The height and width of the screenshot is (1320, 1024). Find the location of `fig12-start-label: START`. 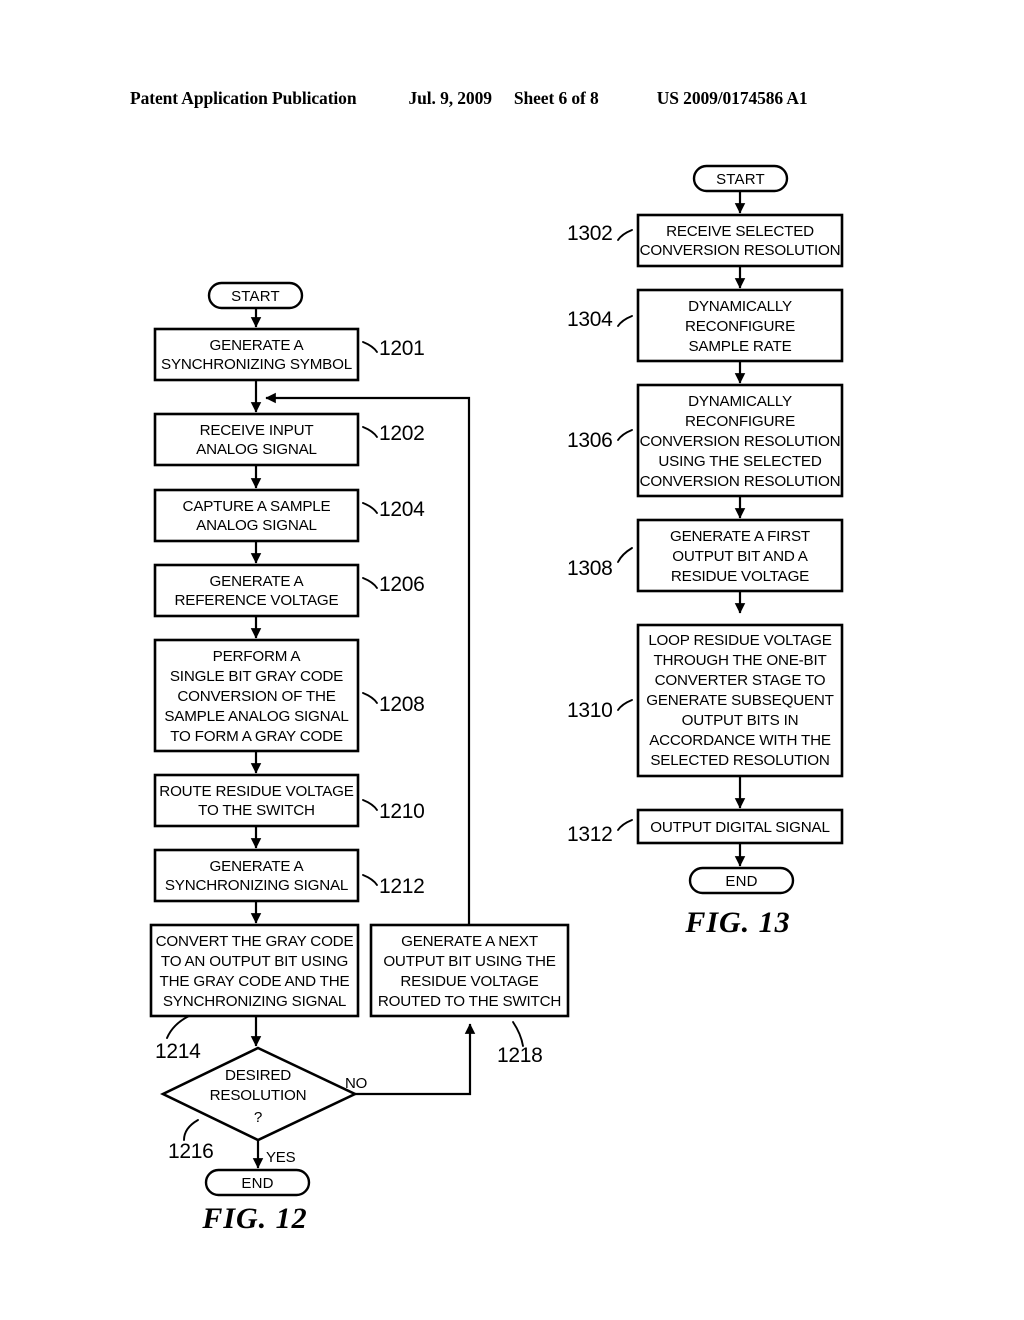

fig12-start-label: START is located at coordinates (255, 296).